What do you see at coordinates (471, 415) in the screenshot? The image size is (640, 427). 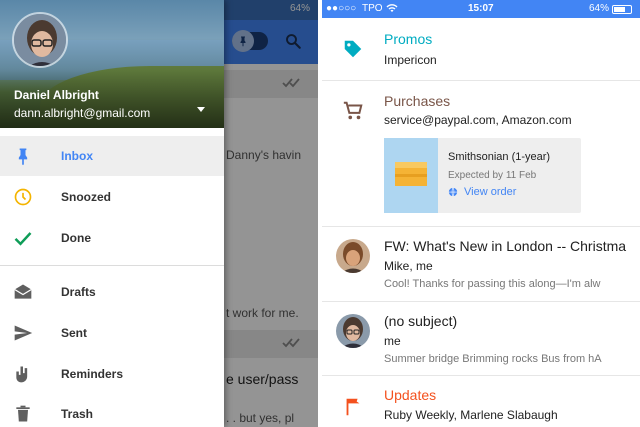 I see `bundle-senders: Ruby Weekly, Marlene Slabaugh` at bounding box center [471, 415].